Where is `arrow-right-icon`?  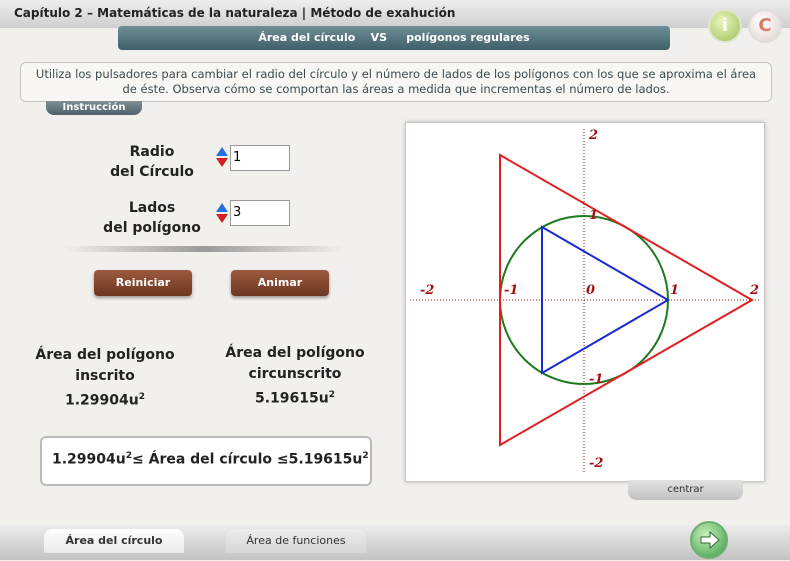
arrow-right-icon is located at coordinates (710, 540).